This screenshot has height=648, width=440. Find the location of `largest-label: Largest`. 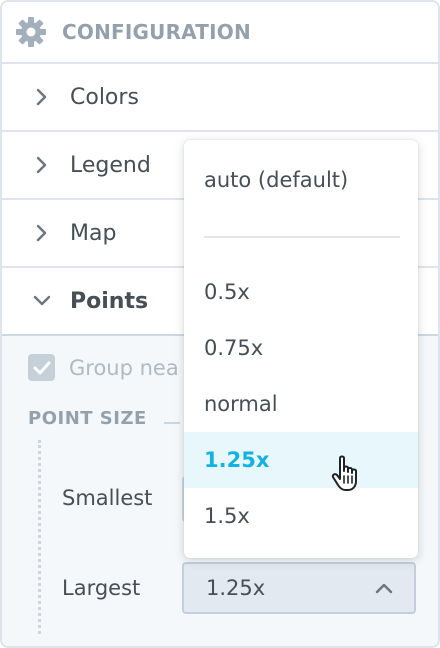

largest-label: Largest is located at coordinates (101, 588).